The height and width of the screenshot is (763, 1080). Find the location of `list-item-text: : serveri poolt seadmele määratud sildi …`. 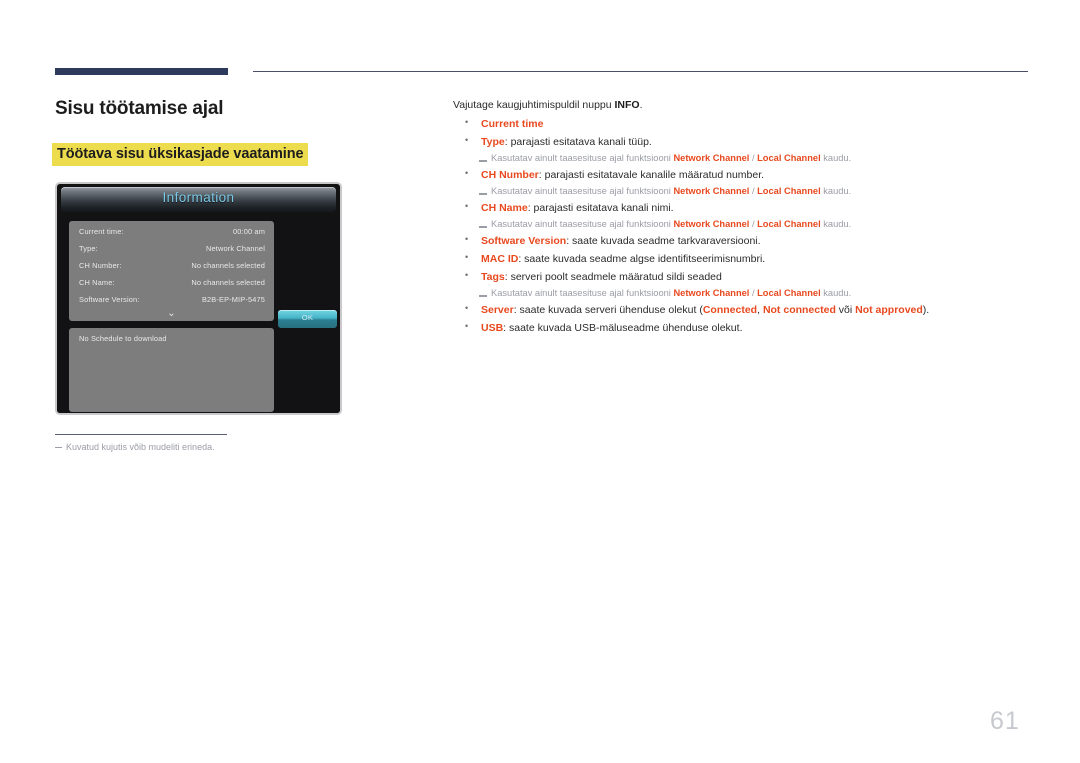

list-item-text: : serveri poolt seadmele määratud sildi … is located at coordinates (613, 277).